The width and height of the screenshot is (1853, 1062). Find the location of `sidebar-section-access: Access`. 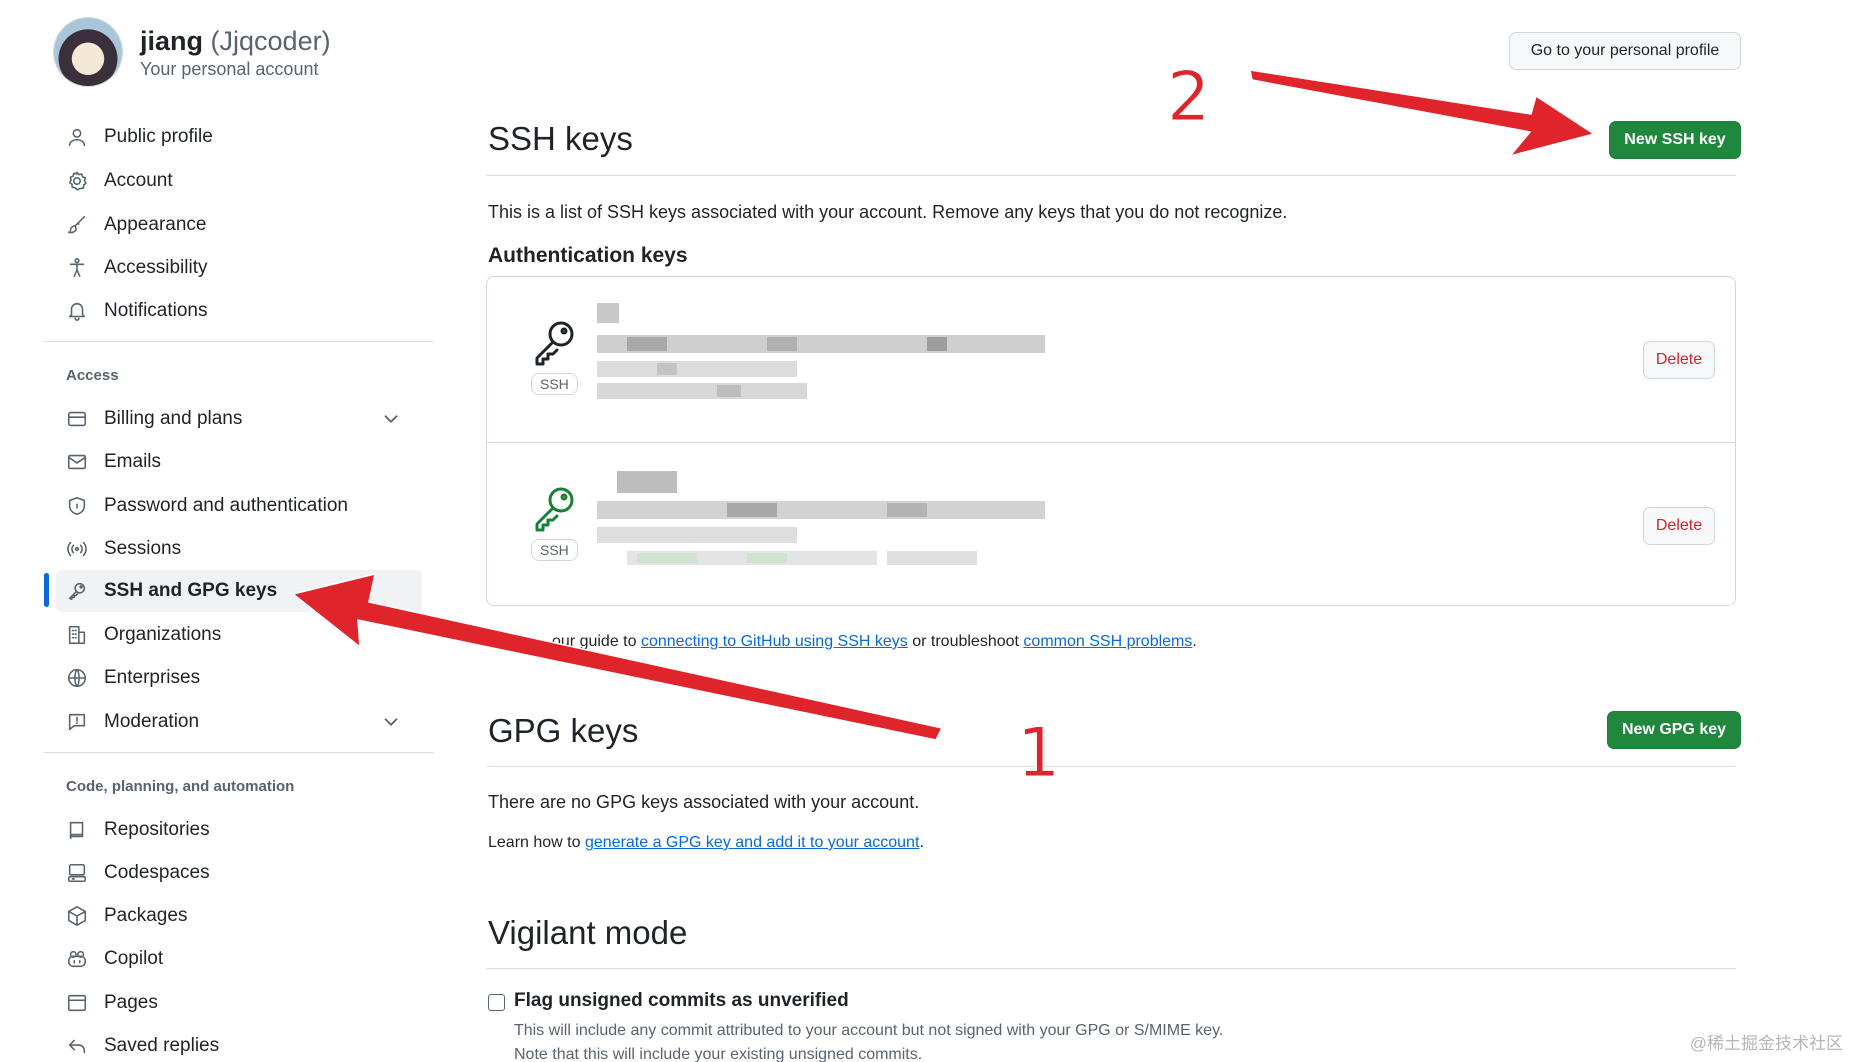

sidebar-section-access: Access is located at coordinates (92, 375).